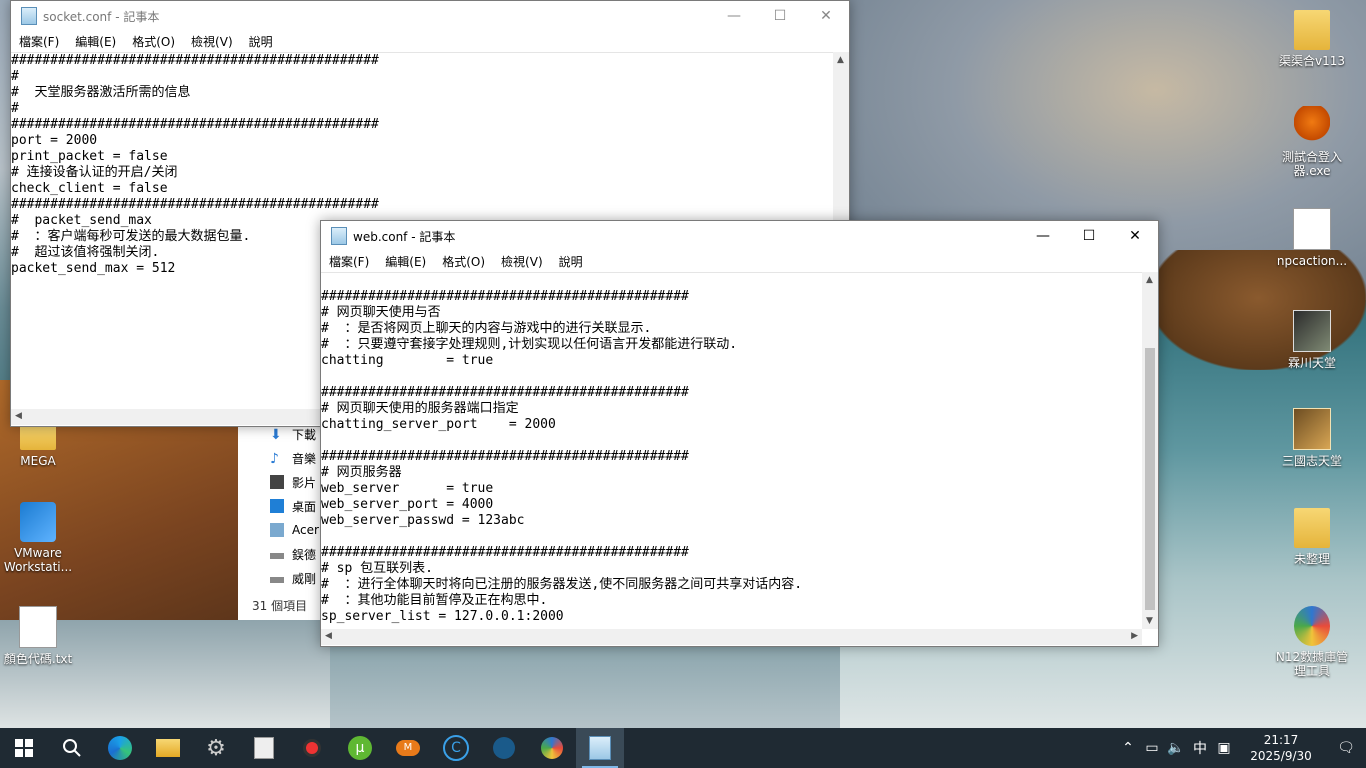 This screenshot has width=1366, height=768. What do you see at coordinates (1311, 363) in the screenshot?
I see `desktop-icon-label: 霖川天堂` at bounding box center [1311, 363].